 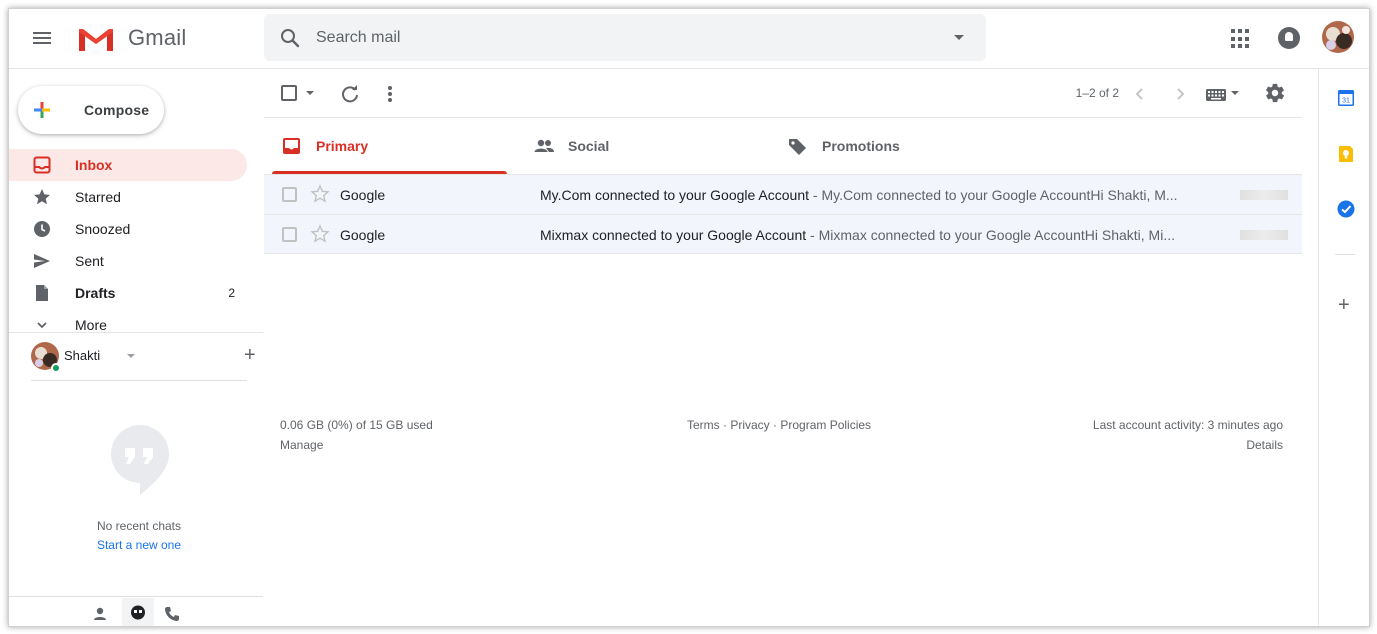 What do you see at coordinates (42, 38) in the screenshot?
I see `main-menu-icon` at bounding box center [42, 38].